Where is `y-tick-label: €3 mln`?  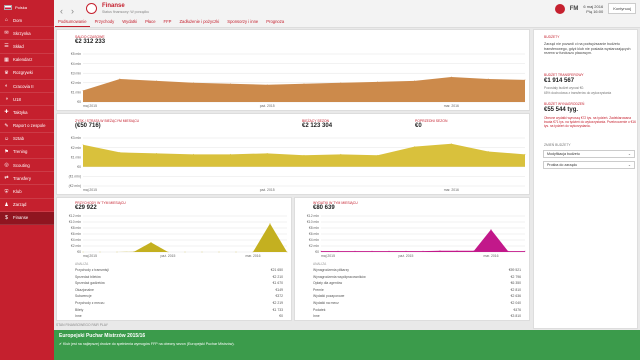
y-tick-label: €3 mln is located at coordinates (76, 73).